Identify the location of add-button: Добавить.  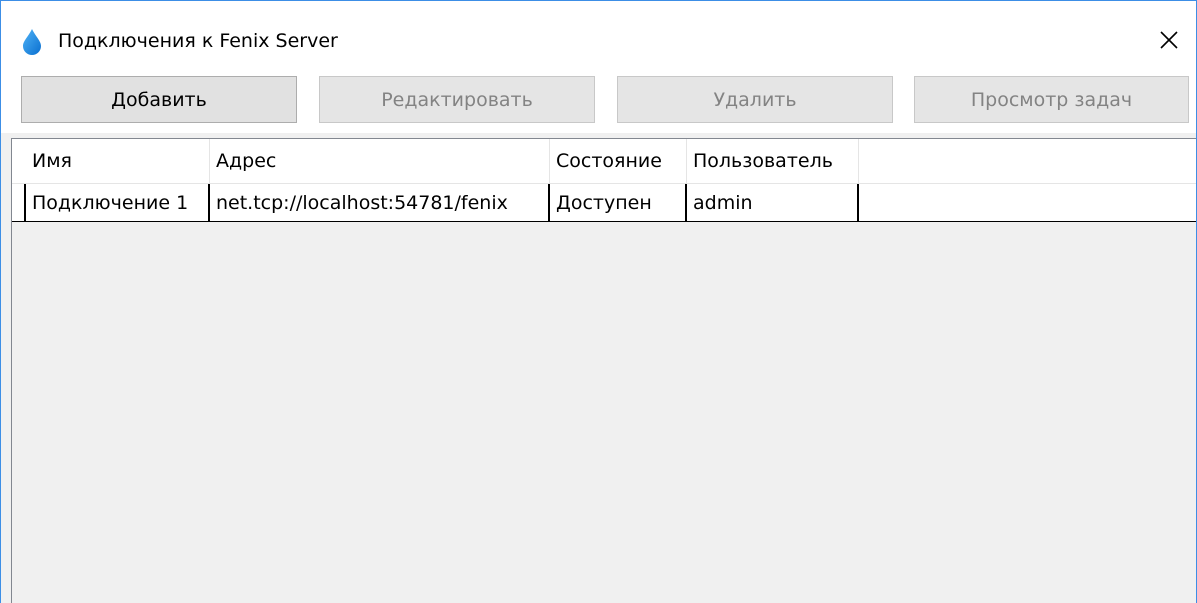
(159, 99).